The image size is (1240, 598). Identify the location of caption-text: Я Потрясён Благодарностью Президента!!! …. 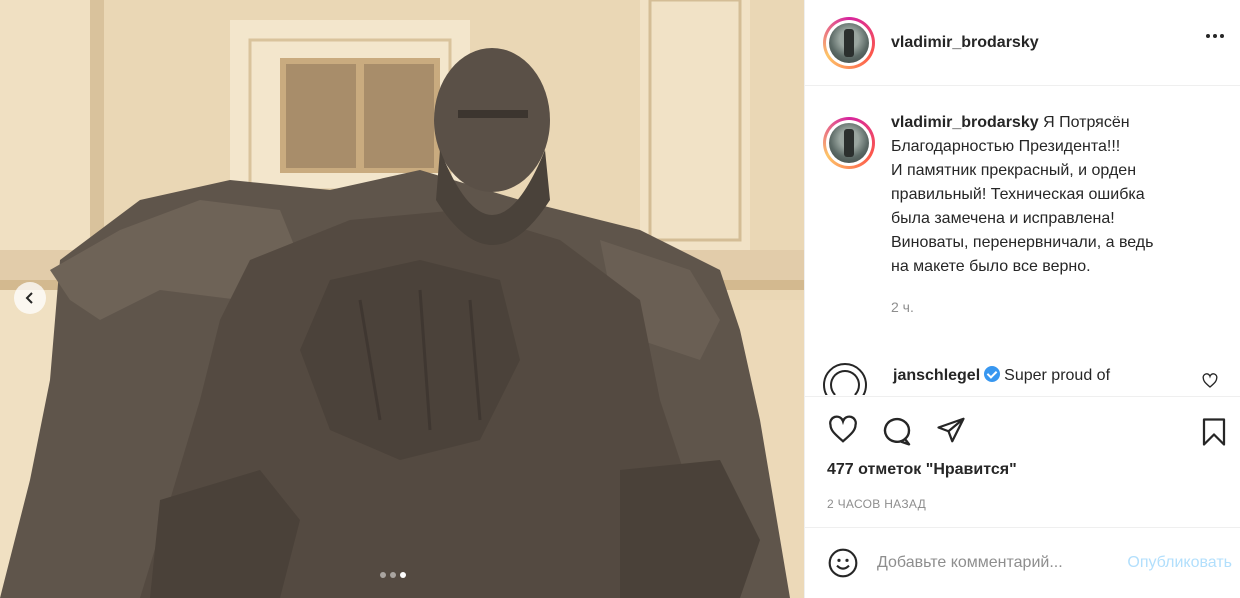
(1022, 194).